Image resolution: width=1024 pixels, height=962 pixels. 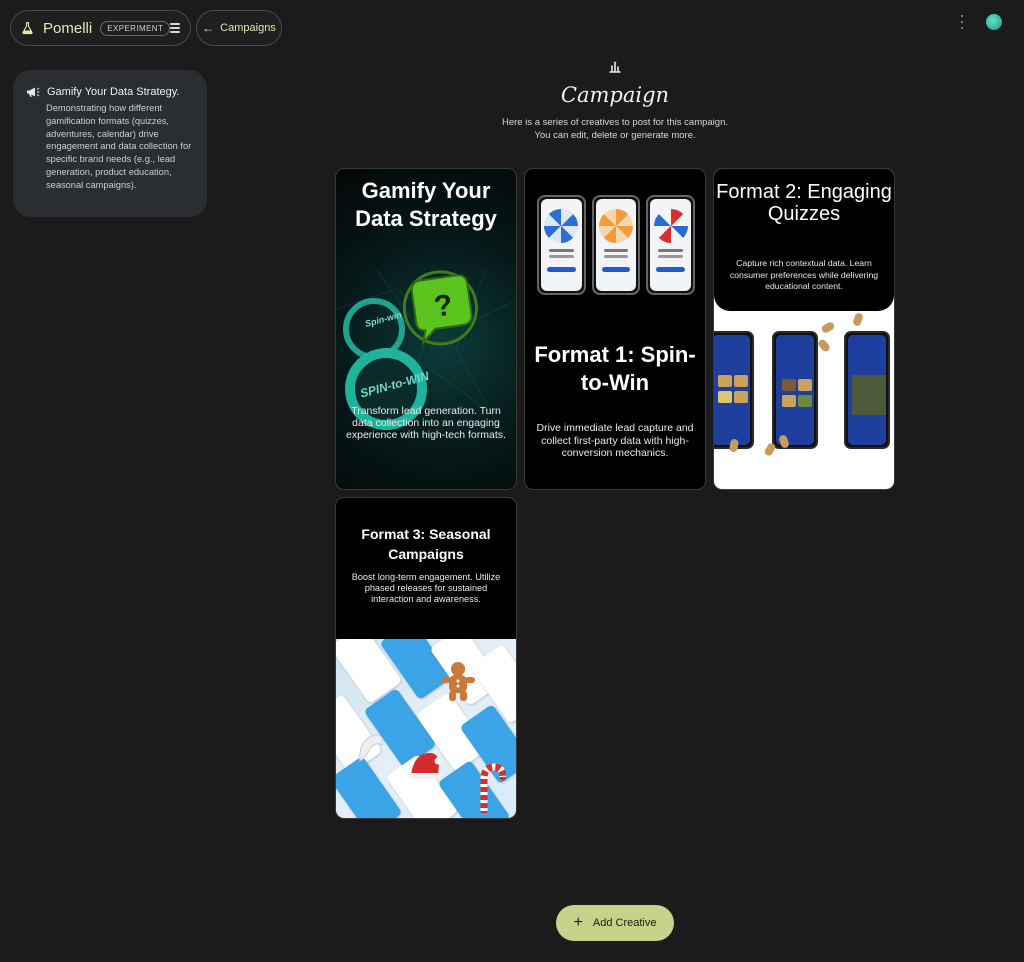 I want to click on card-1-title: Gamify Your Data Strategy, so click(x=426, y=204).